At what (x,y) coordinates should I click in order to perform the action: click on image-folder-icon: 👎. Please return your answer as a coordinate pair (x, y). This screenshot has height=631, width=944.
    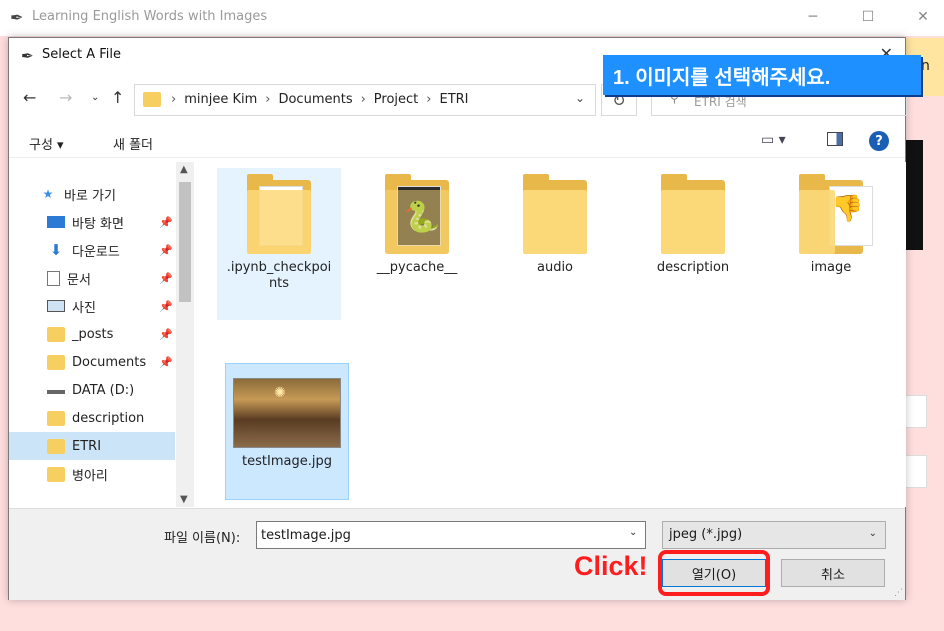
    Looking at the image, I should click on (836, 214).